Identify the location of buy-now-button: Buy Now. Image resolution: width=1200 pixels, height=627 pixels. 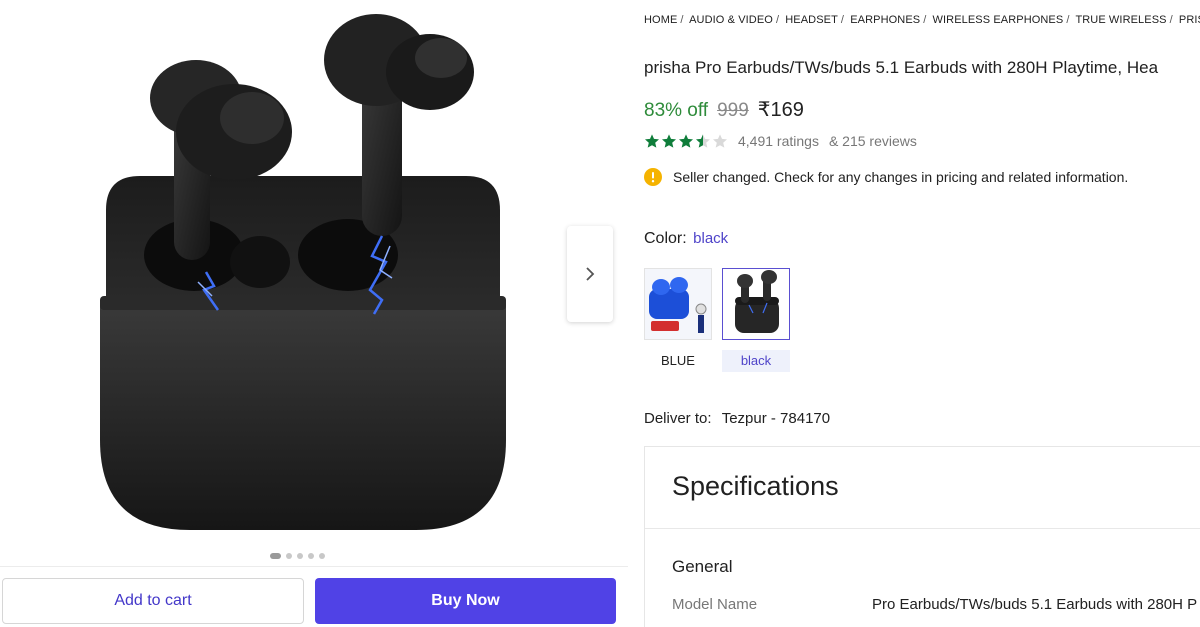
(465, 601).